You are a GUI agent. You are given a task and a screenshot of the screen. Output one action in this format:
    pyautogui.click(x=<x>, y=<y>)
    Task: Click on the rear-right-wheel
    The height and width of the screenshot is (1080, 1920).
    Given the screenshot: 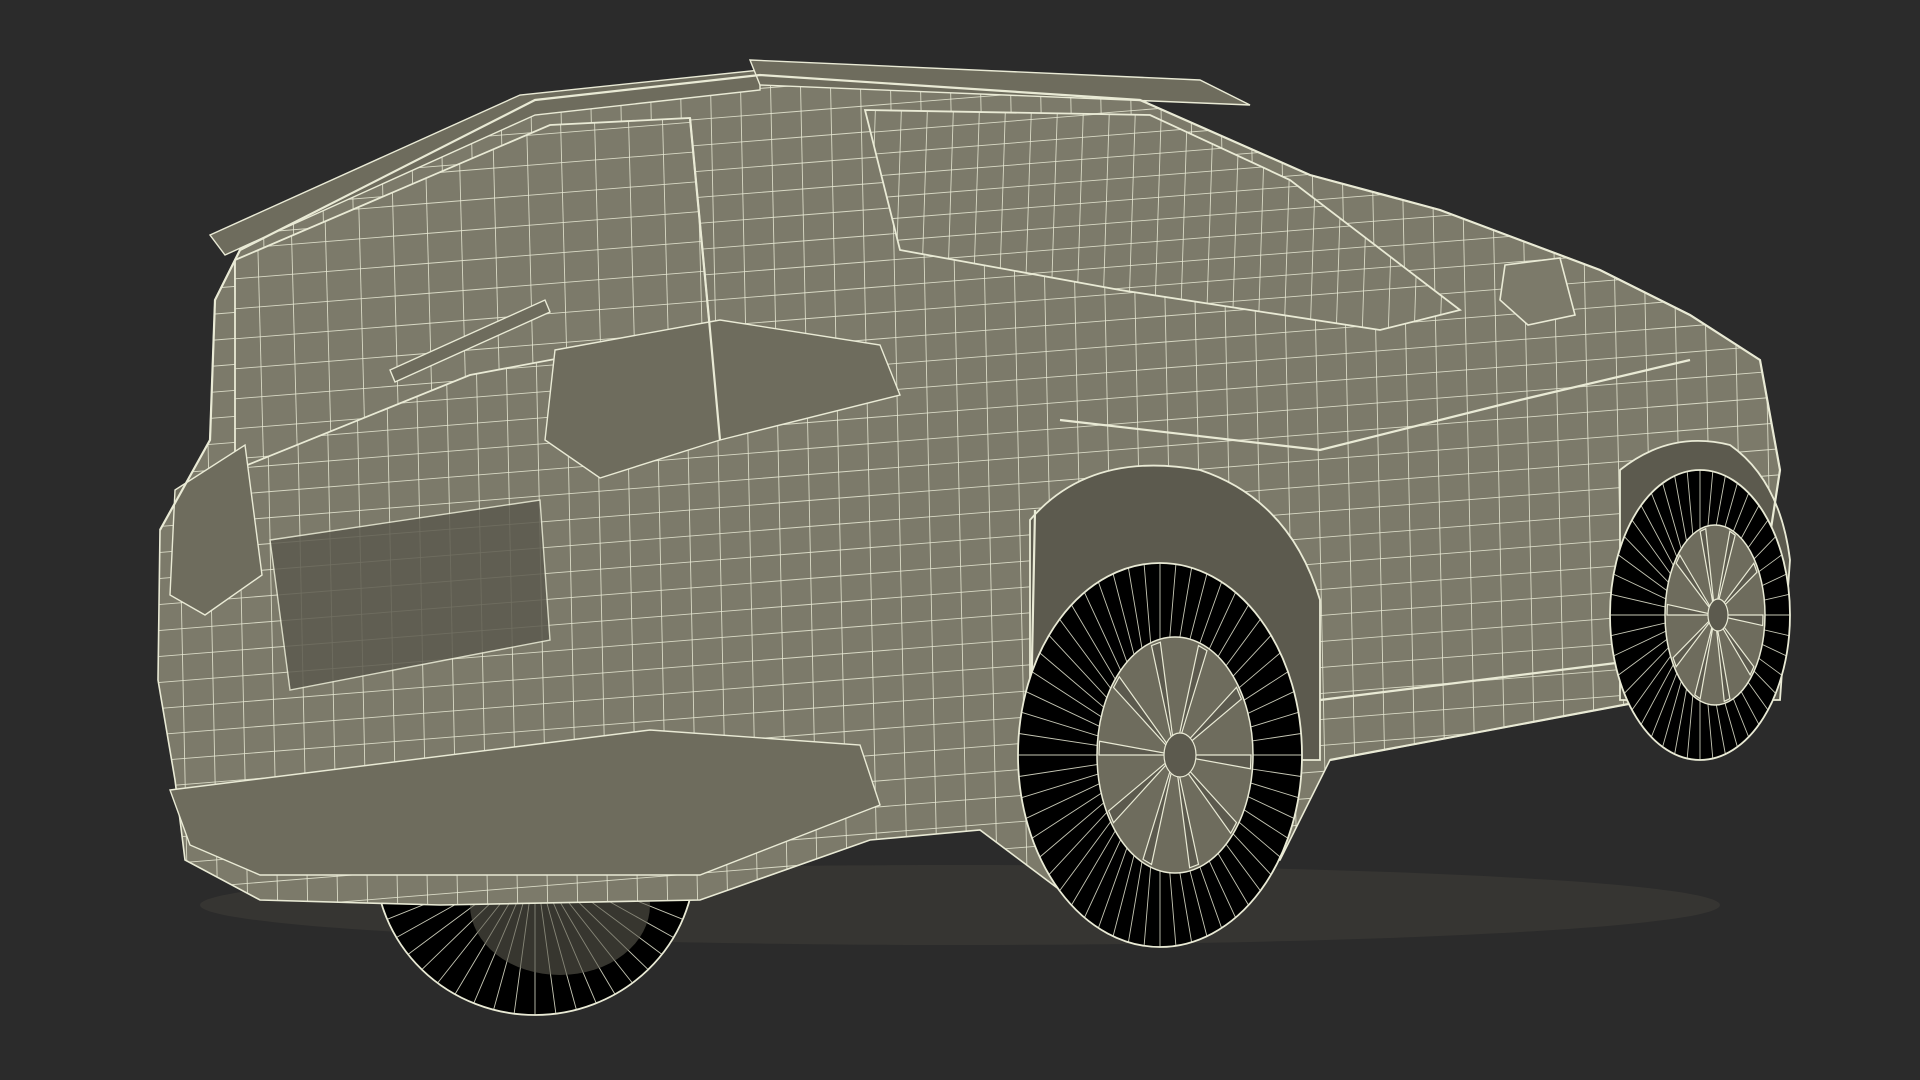 What is the action you would take?
    pyautogui.click(x=1160, y=755)
    